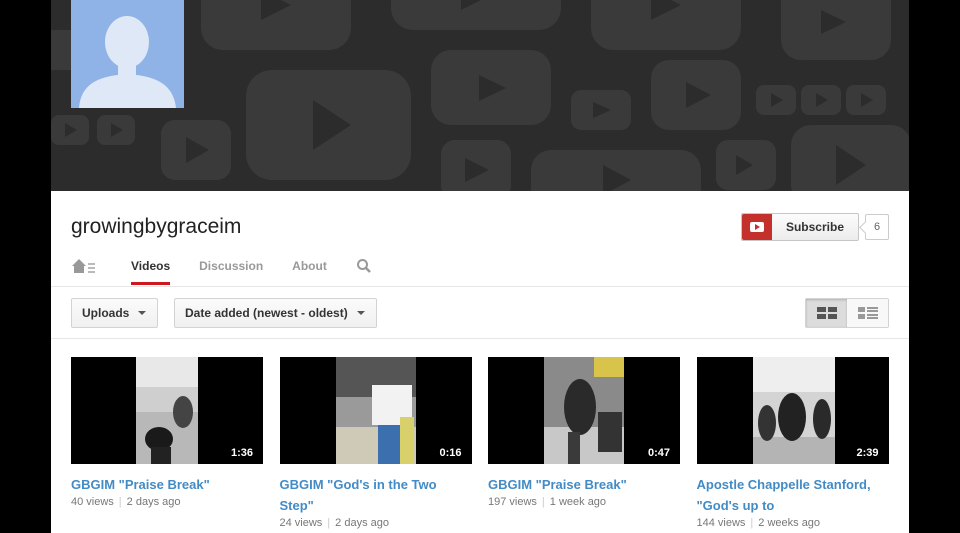 The image size is (960, 533). I want to click on video-thumbnail: 2:39, so click(792, 410).